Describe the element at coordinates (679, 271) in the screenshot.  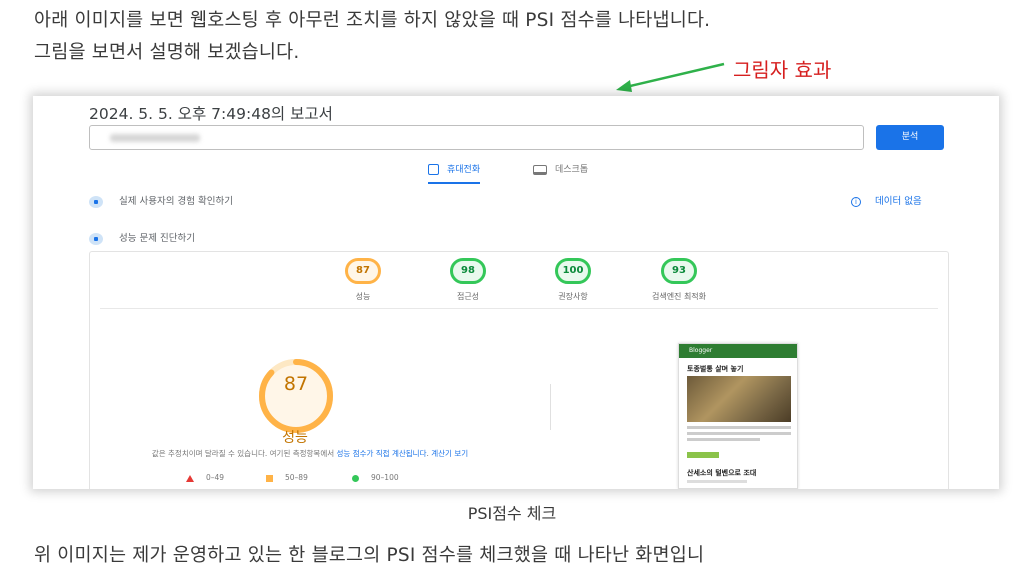
I see `gauge-seo-score: 93` at that location.